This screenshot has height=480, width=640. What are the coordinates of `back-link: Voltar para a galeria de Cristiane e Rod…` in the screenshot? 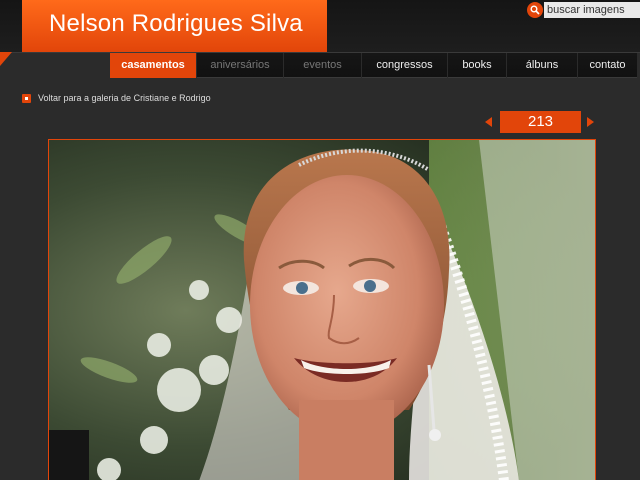 It's located at (116, 98).